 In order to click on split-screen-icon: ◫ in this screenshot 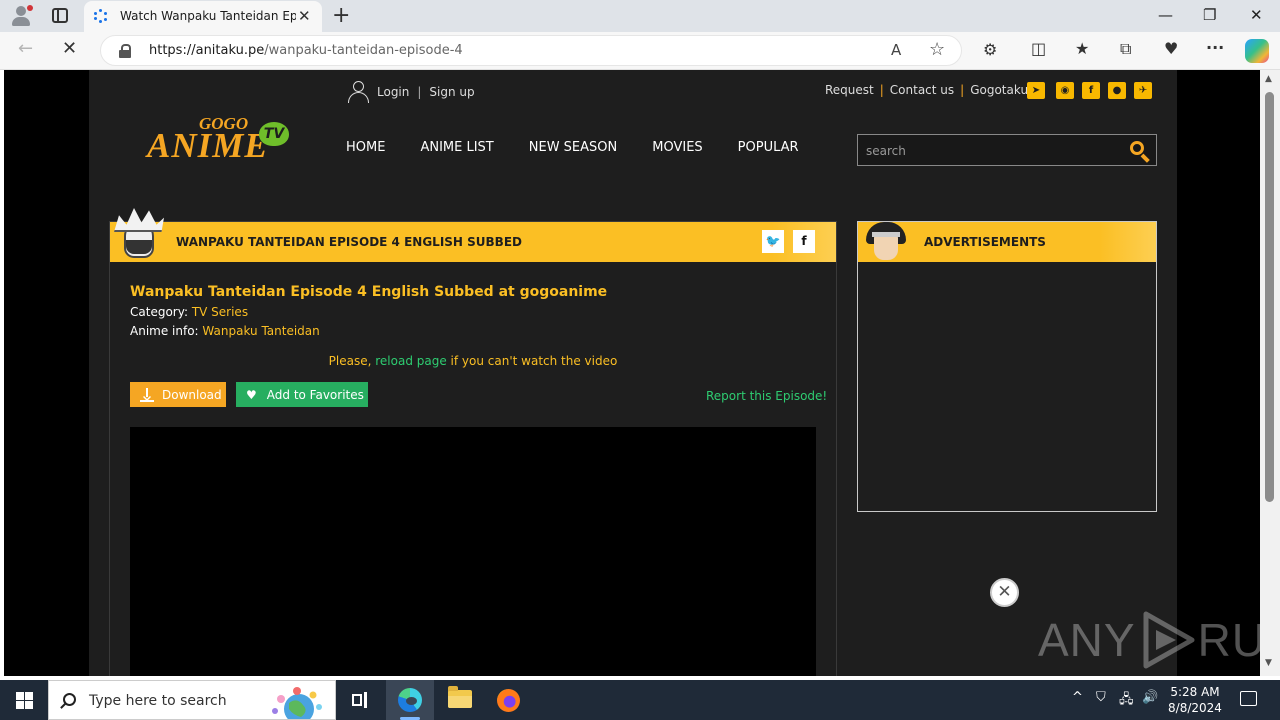, I will do `click(1038, 48)`.